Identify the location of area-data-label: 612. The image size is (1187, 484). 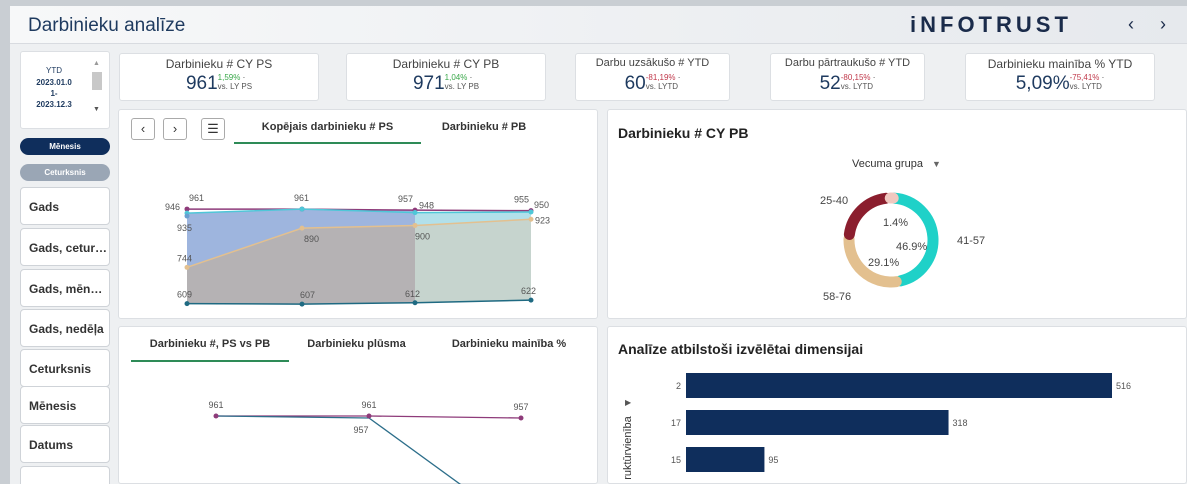
(412, 294).